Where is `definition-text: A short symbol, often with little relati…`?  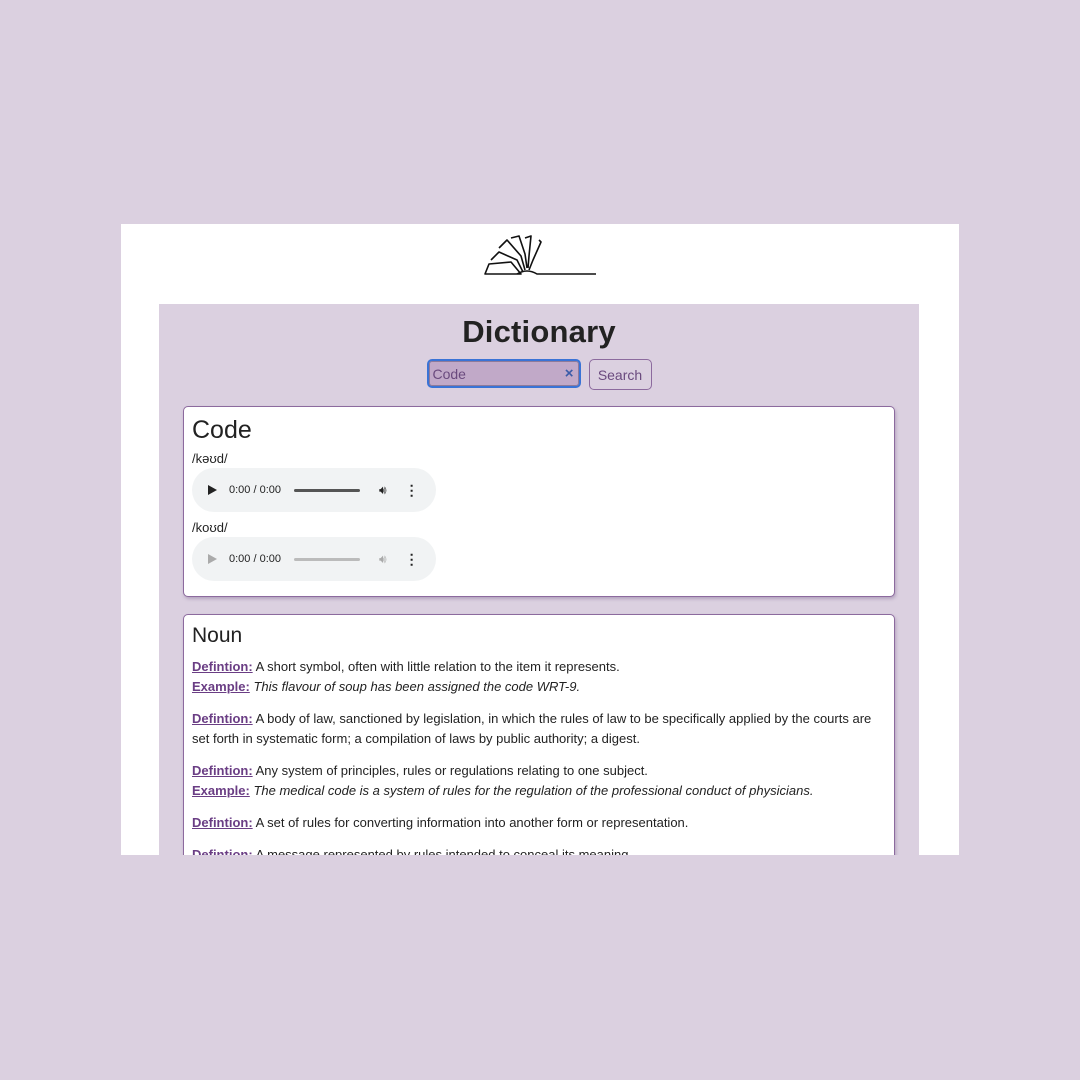 definition-text: A short symbol, often with little relati… is located at coordinates (437, 666).